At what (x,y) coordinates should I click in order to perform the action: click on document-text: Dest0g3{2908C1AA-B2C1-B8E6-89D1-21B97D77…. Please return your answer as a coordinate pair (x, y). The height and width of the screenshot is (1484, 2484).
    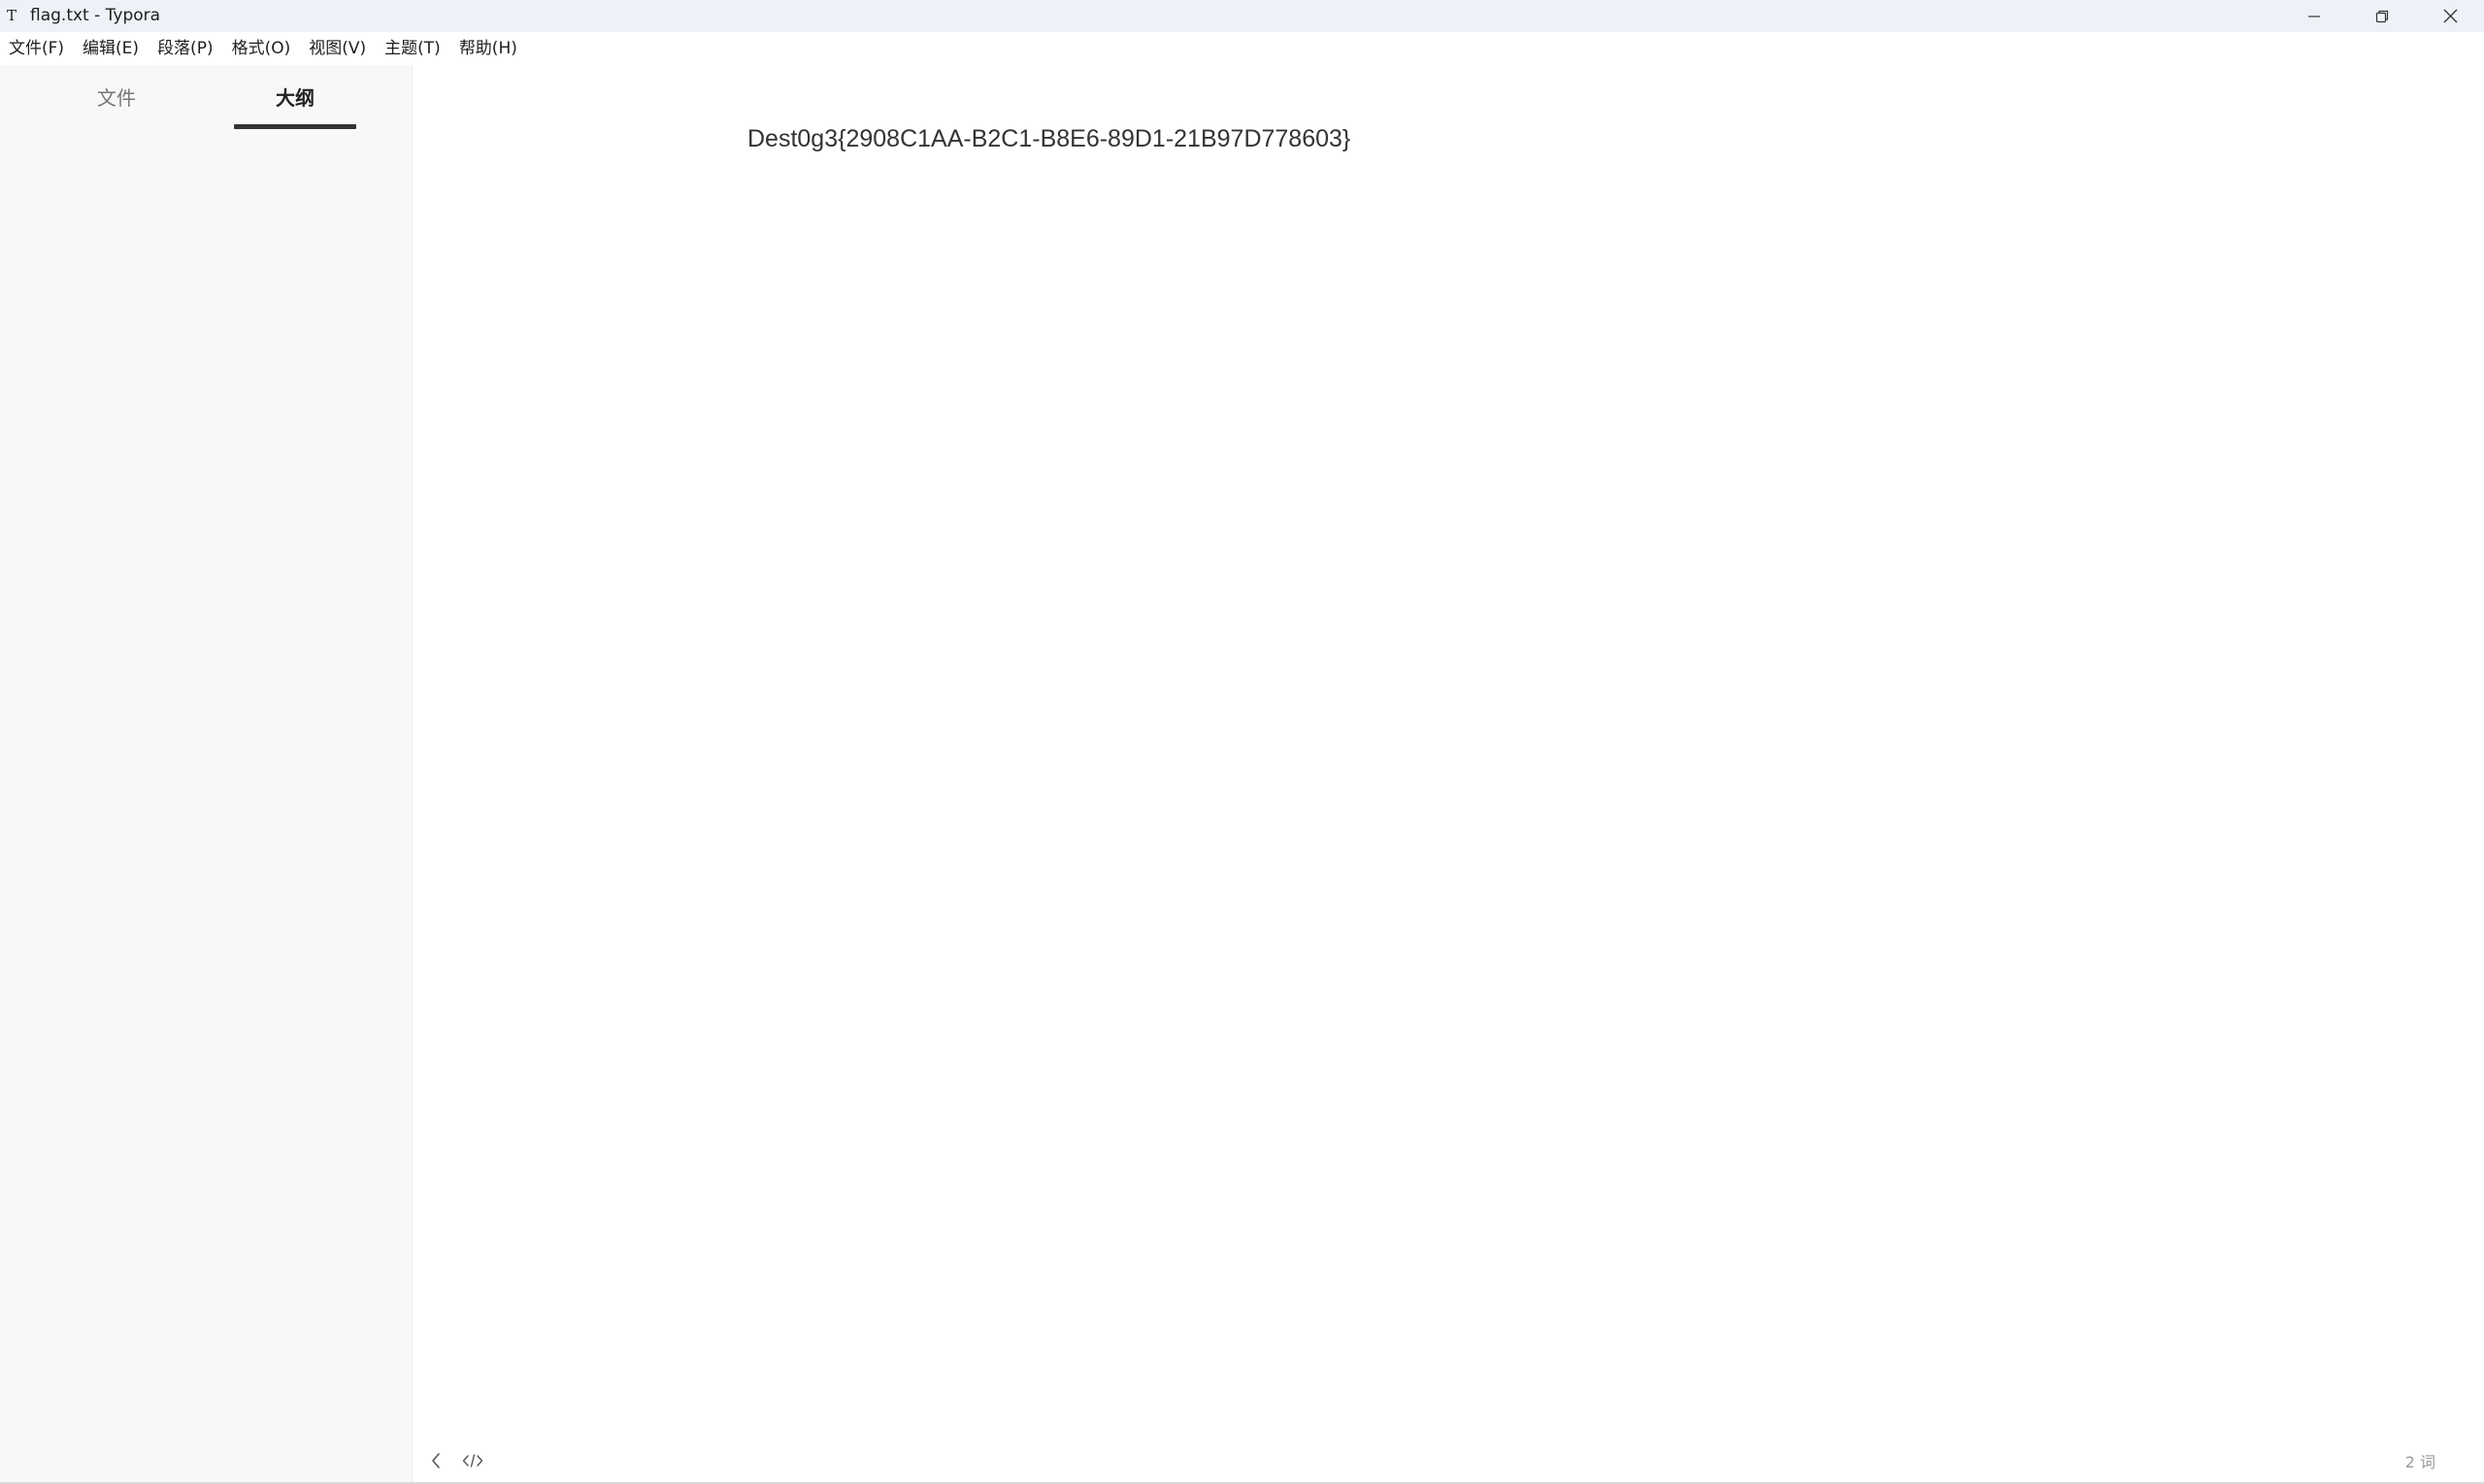
    Looking at the image, I should click on (1048, 139).